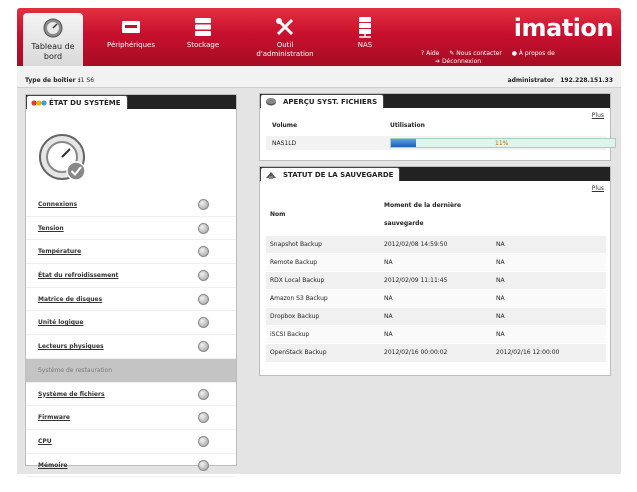 The height and width of the screenshot is (492, 637). I want to click on fs-more-link: Plus, so click(598, 115).